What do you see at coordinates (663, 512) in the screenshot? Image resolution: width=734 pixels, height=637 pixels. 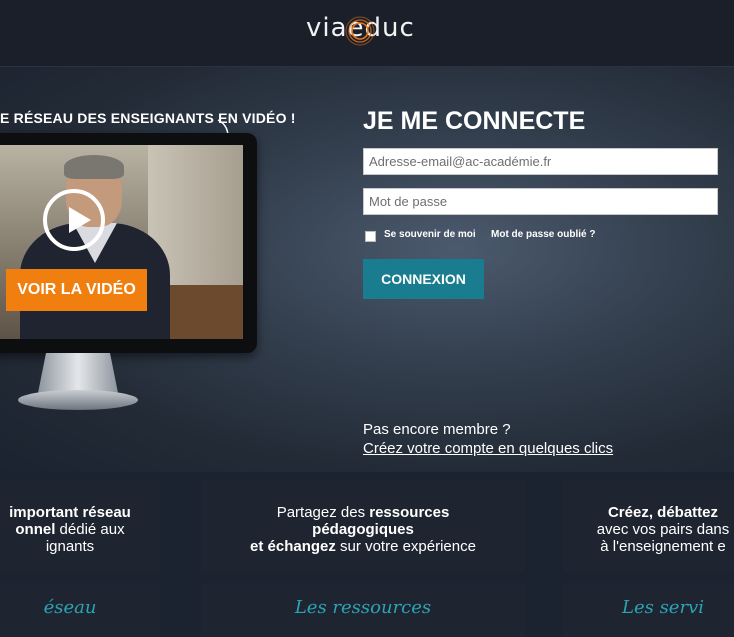 I see `feature-text: Créez, débattez` at bounding box center [663, 512].